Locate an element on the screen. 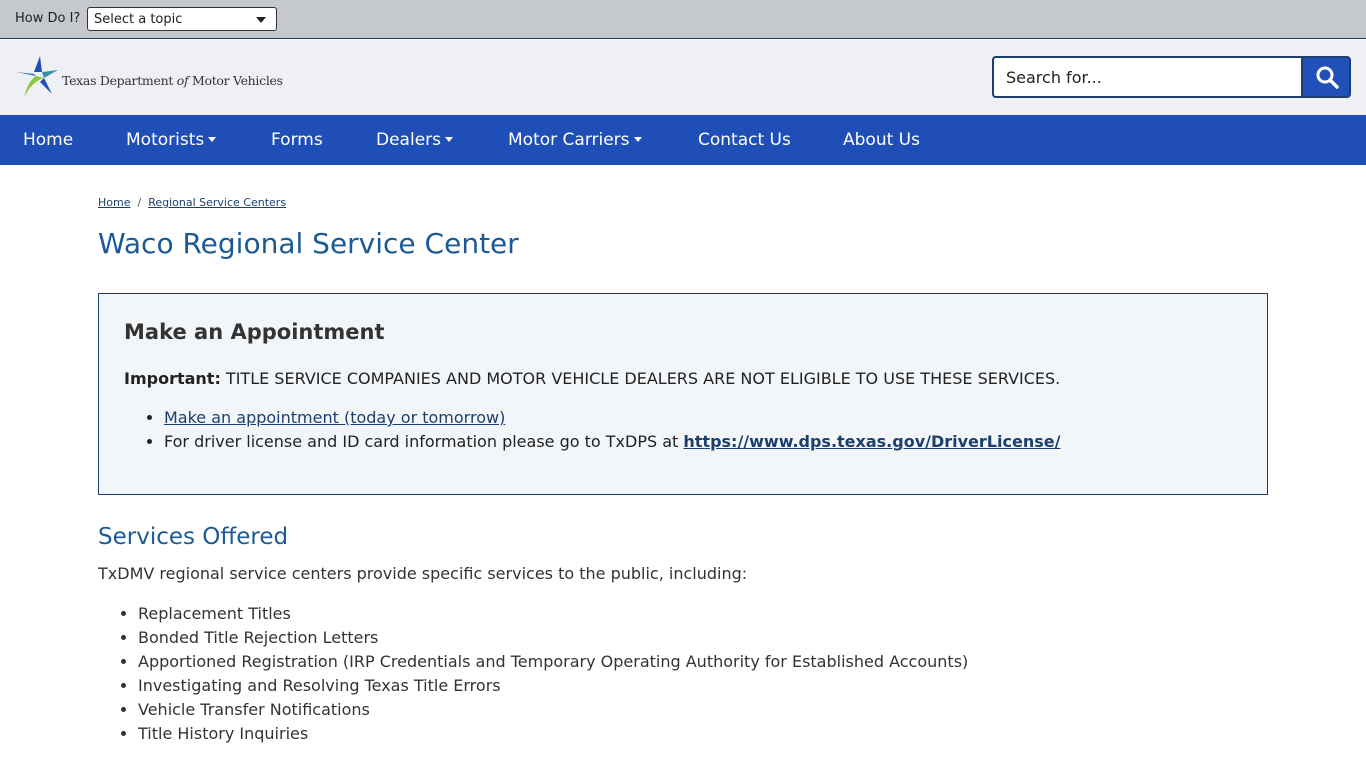 Image resolution: width=1366 pixels, height=768 pixels. topic-select: Select a topic is located at coordinates (182, 19).